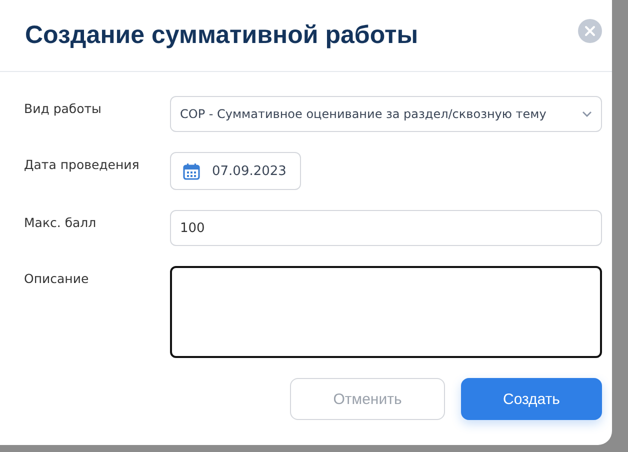 The width and height of the screenshot is (628, 452). Describe the element at coordinates (236, 171) in the screenshot. I see `date-field: 07.09.2023` at that location.